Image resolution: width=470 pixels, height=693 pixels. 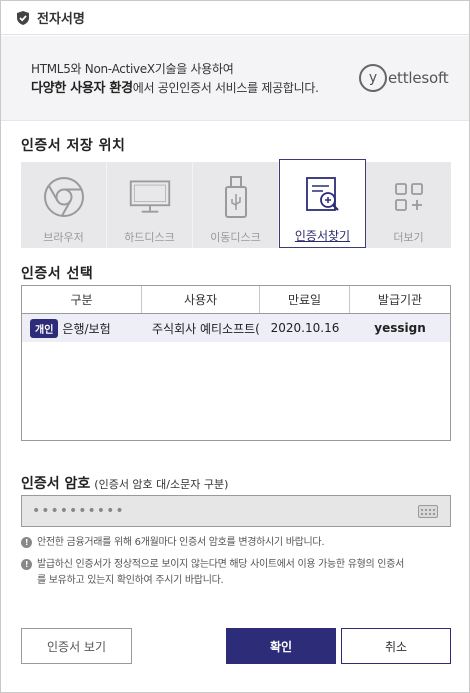 What do you see at coordinates (63, 197) in the screenshot?
I see `chrome-icon` at bounding box center [63, 197].